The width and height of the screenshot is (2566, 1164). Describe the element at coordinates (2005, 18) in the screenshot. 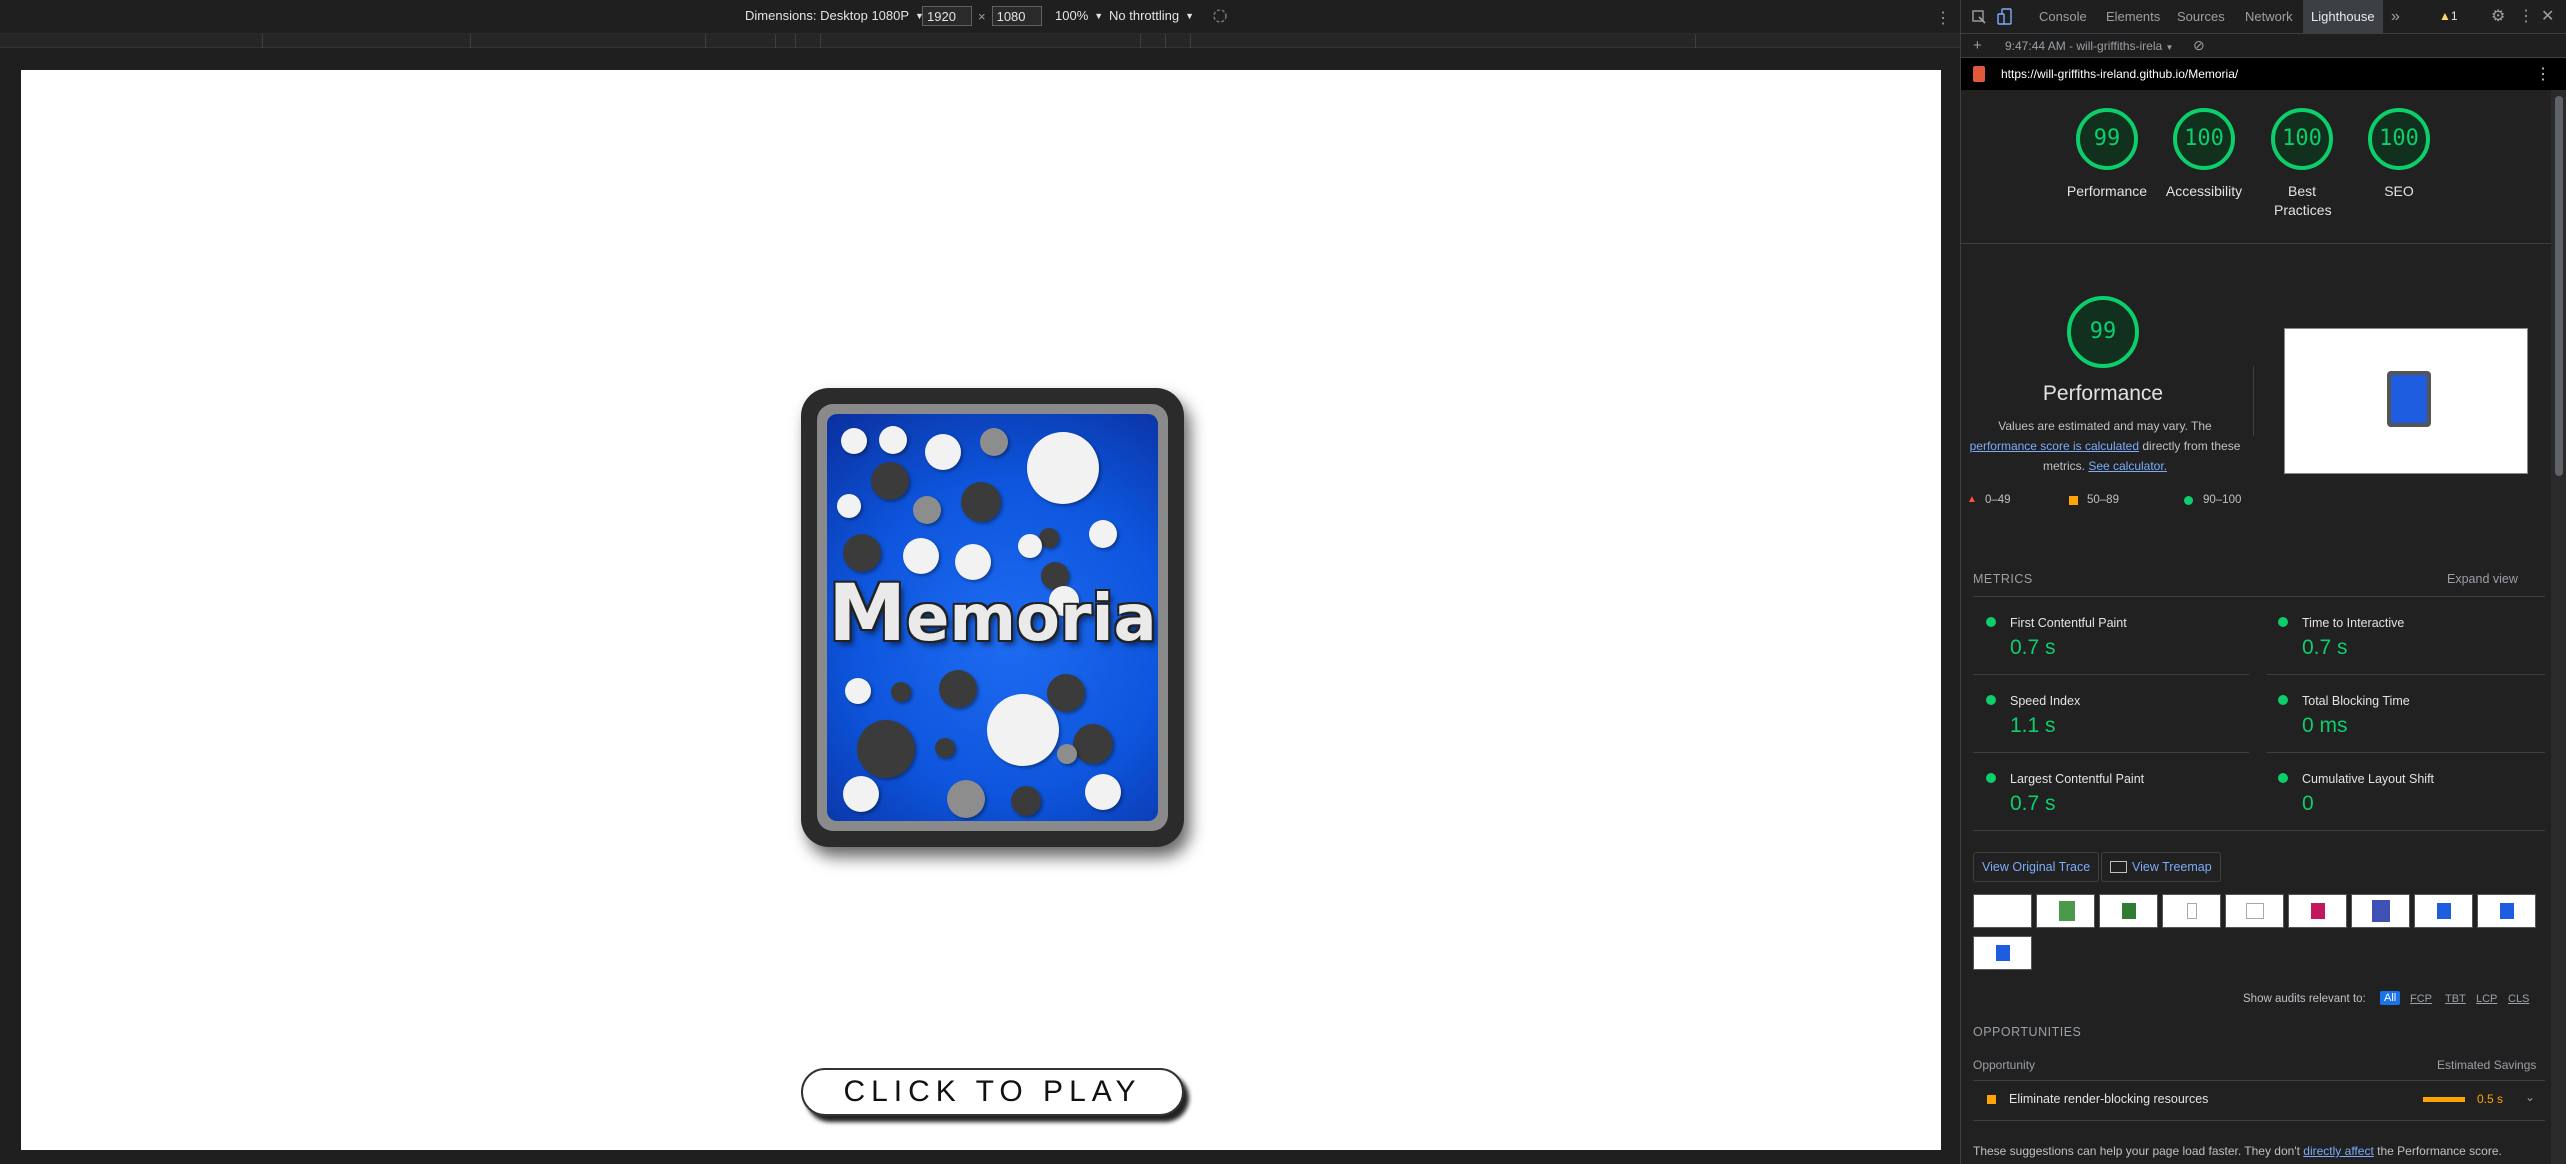

I see `device-toggle-icon` at that location.